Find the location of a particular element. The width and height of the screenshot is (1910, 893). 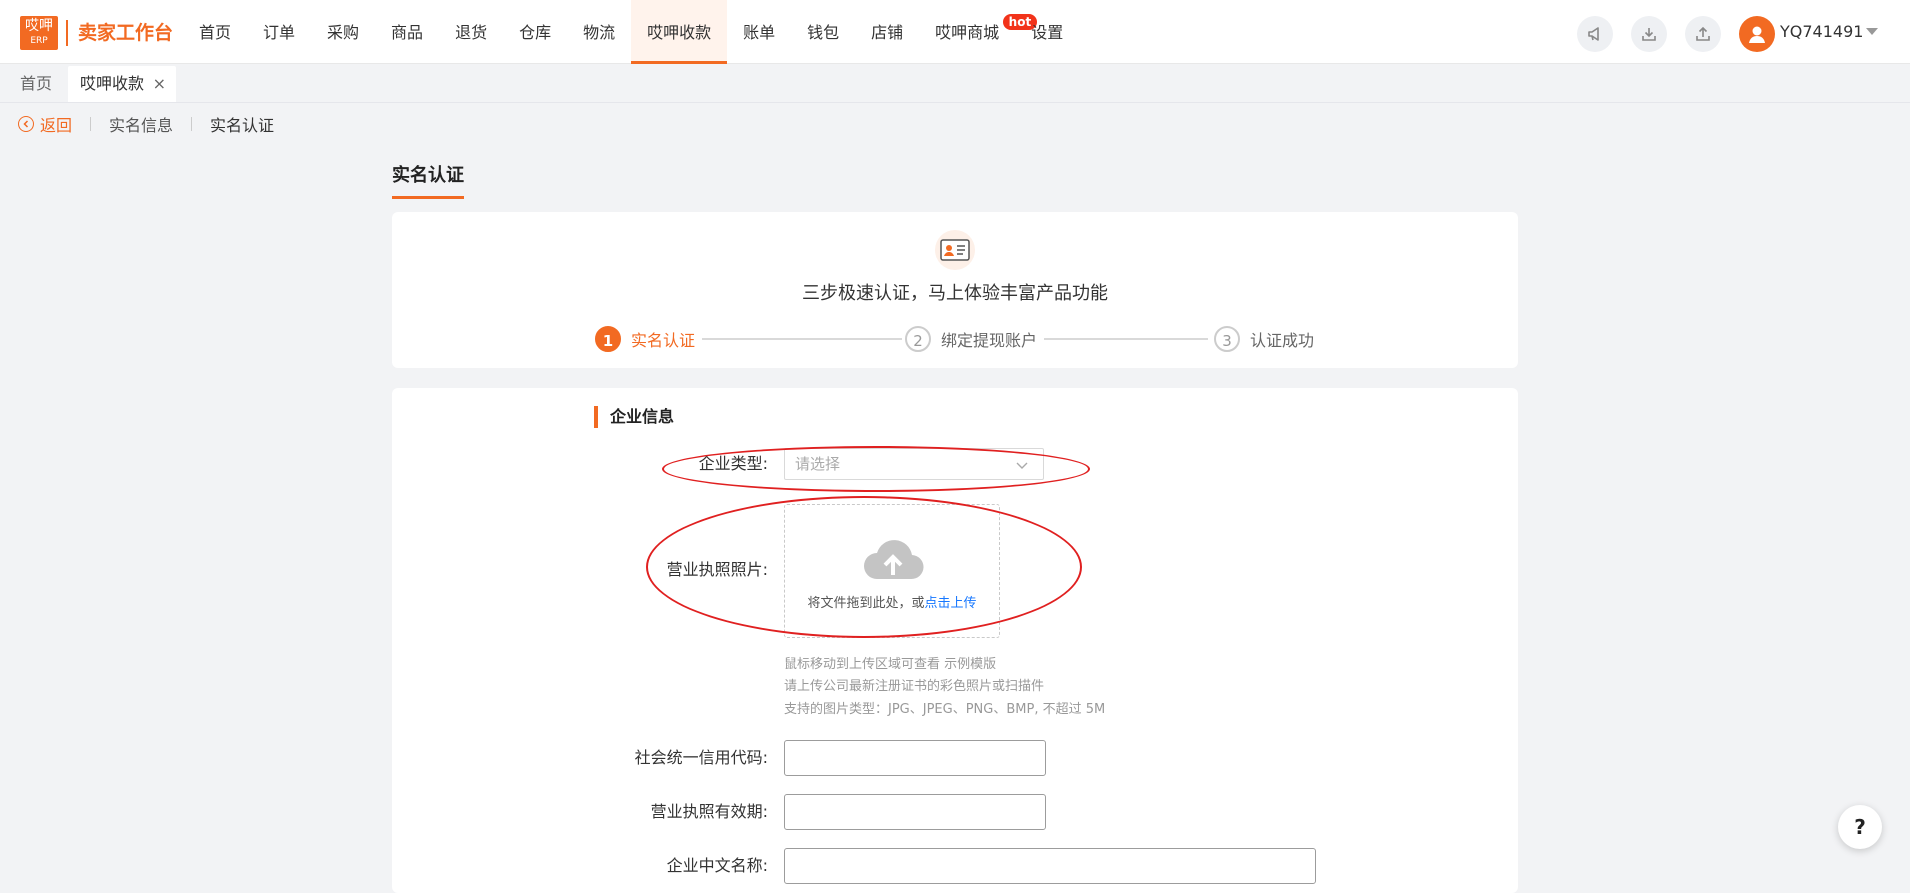

upload-hint-2: 请上传公司最新注册证书的彩色照片或扫描件 is located at coordinates (914, 686).